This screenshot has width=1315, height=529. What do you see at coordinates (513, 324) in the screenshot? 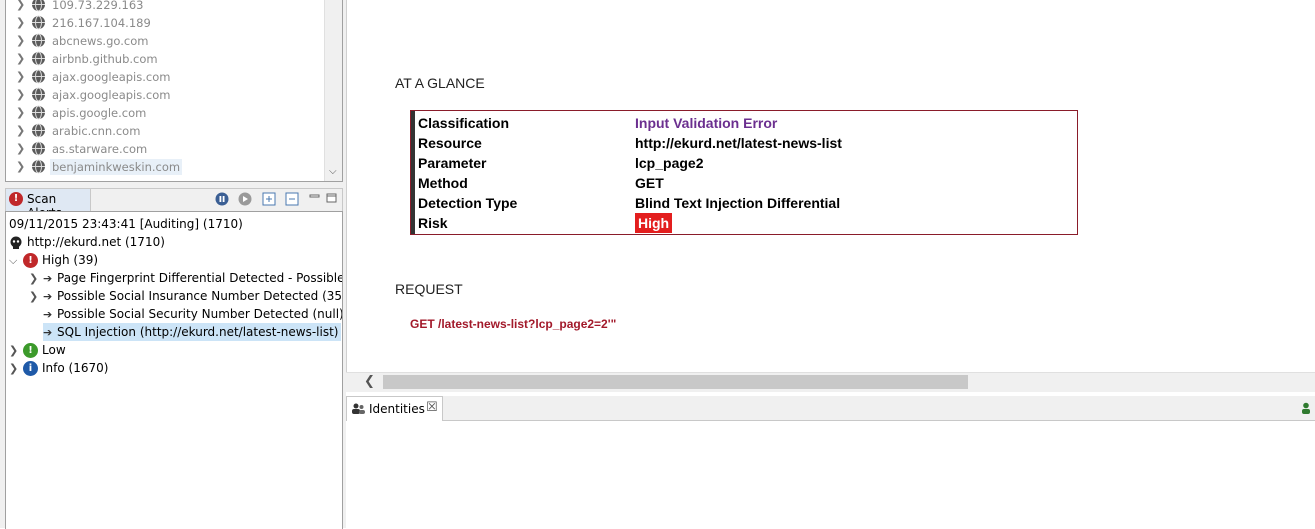
I see `request-line: GET /latest-news-list?lcp_page2=2'"` at bounding box center [513, 324].